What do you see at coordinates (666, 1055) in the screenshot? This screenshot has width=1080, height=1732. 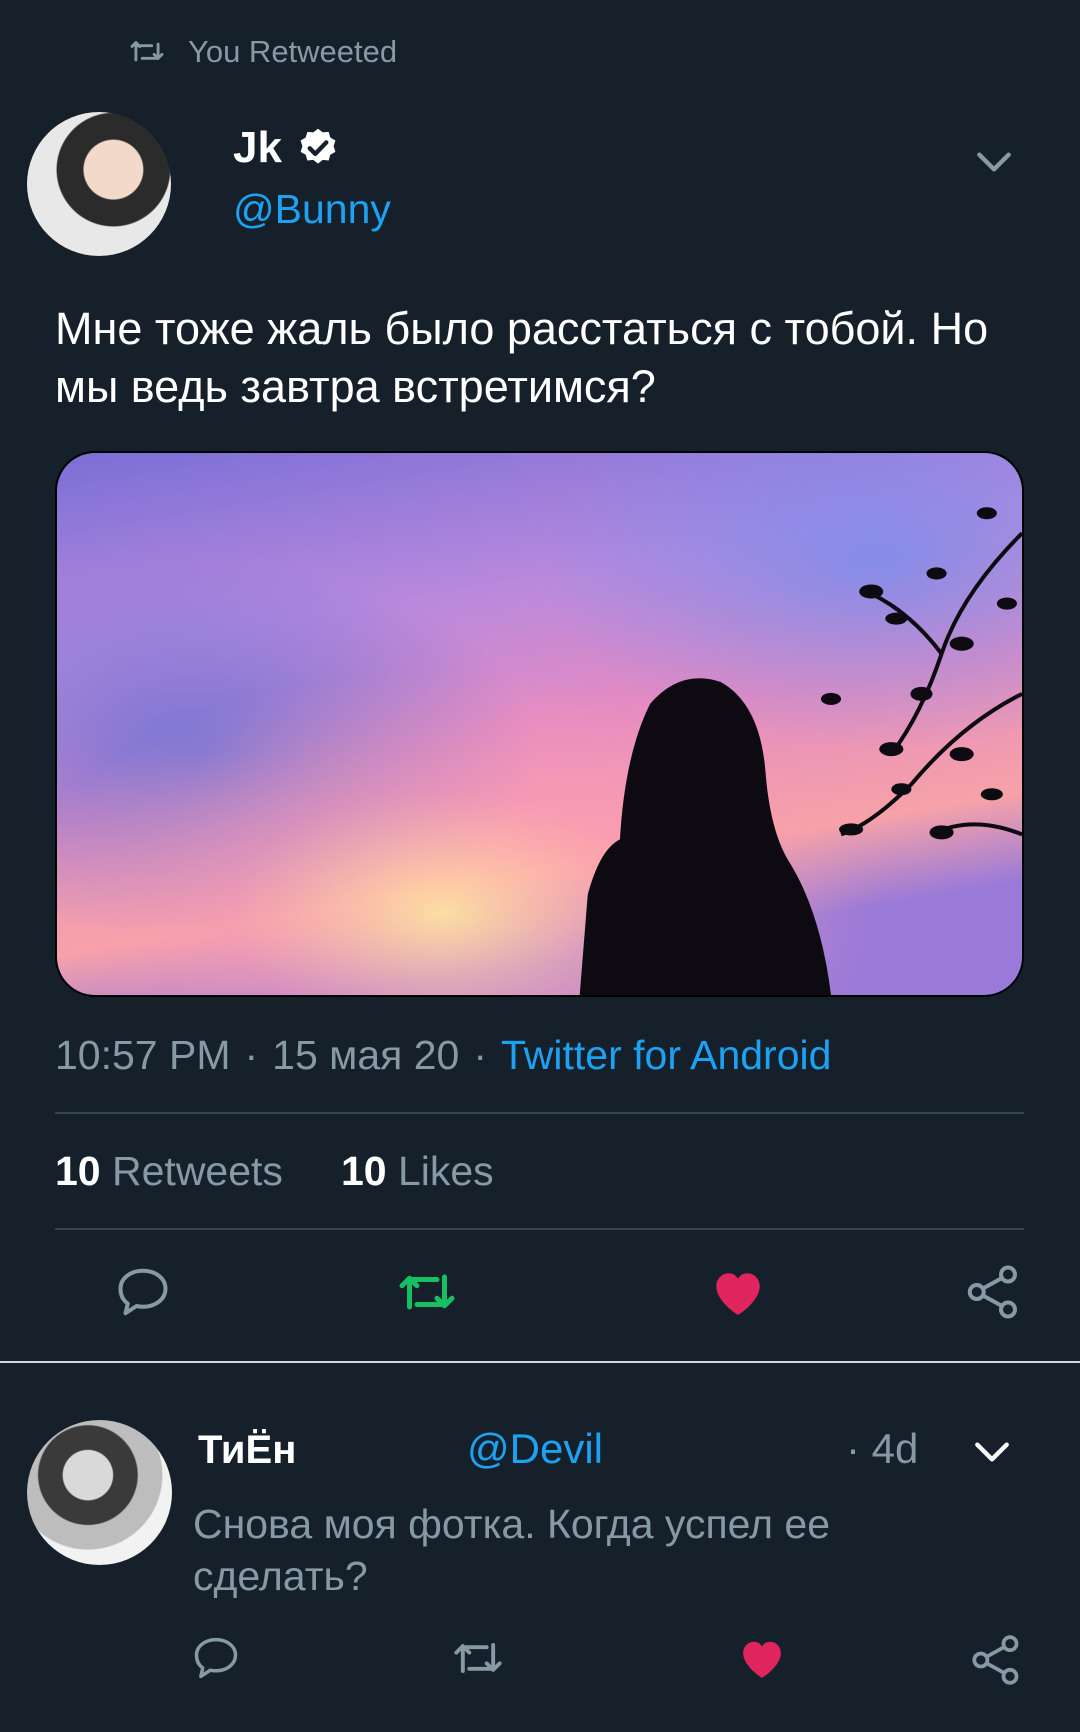 I see `tweet-source-link: Twitter for Android` at bounding box center [666, 1055].